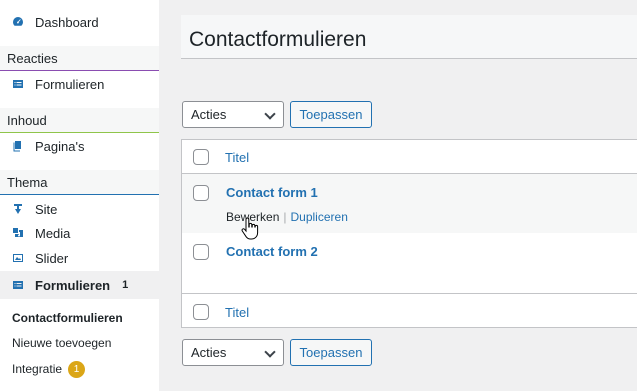 Image resolution: width=637 pixels, height=391 pixels. What do you see at coordinates (201, 157) in the screenshot?
I see `select-all-checkbox` at bounding box center [201, 157].